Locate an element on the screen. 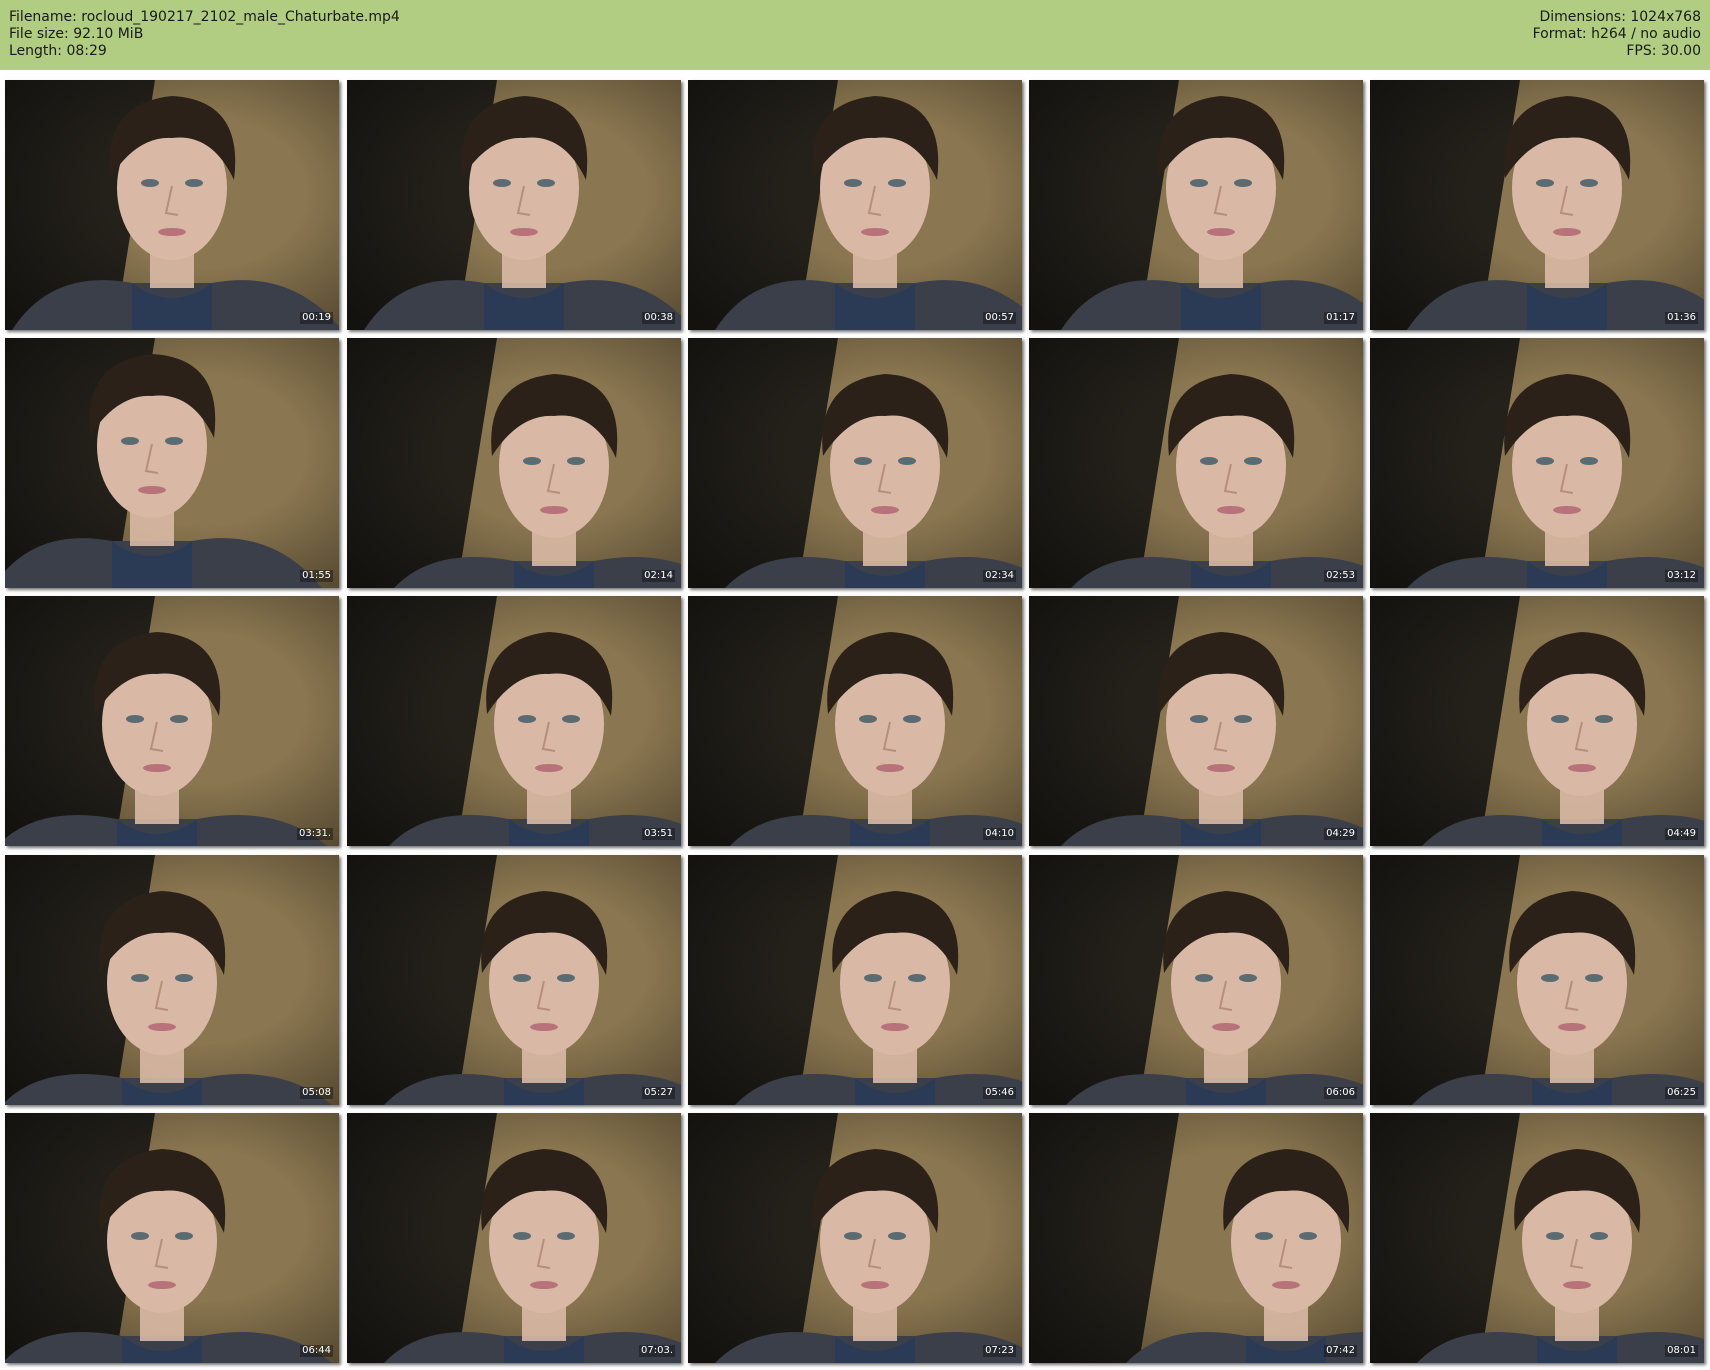  video-thumbnail: 04:29 is located at coordinates (1196, 721).